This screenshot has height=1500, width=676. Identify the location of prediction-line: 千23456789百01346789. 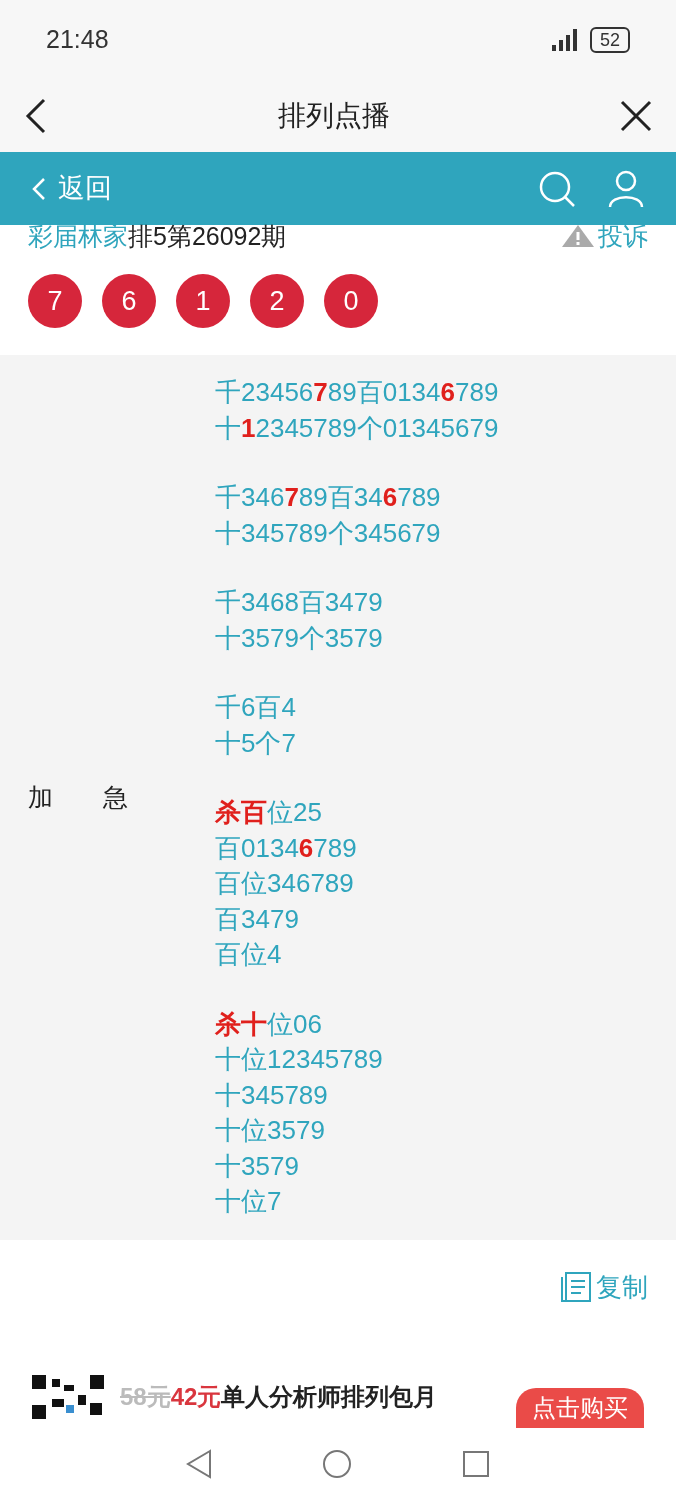
(357, 392).